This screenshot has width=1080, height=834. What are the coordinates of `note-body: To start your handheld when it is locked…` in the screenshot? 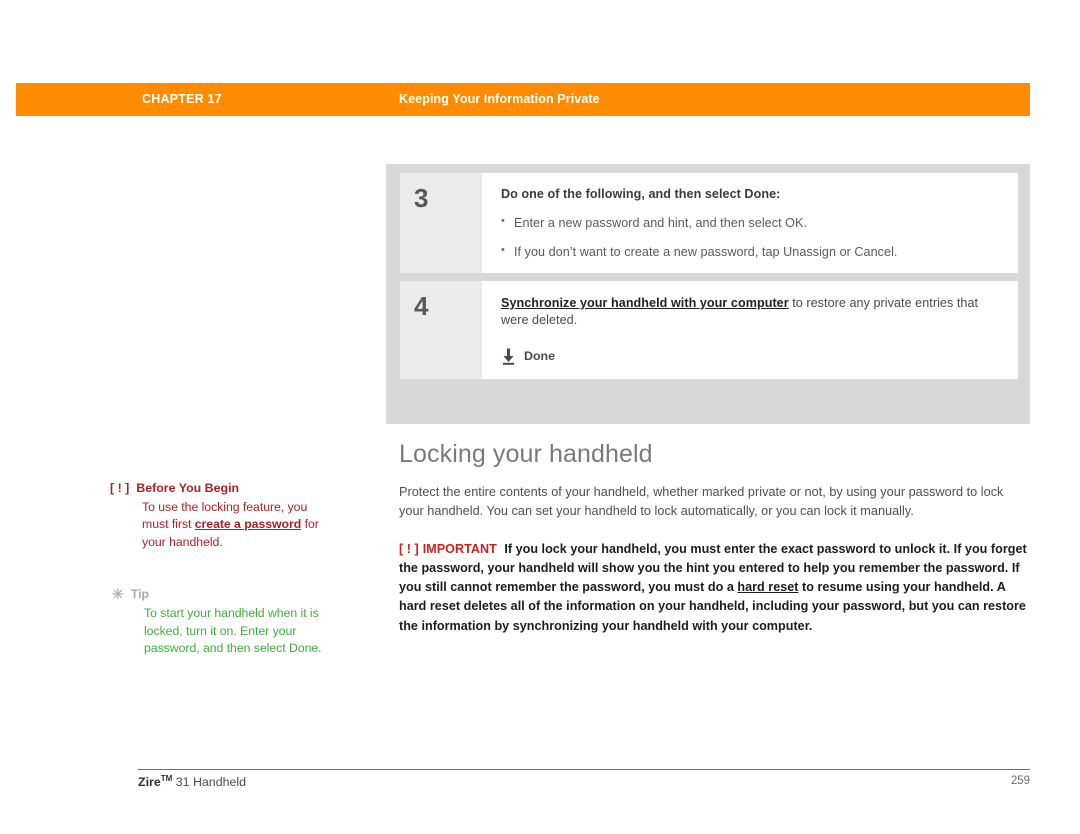 It's located at (233, 630).